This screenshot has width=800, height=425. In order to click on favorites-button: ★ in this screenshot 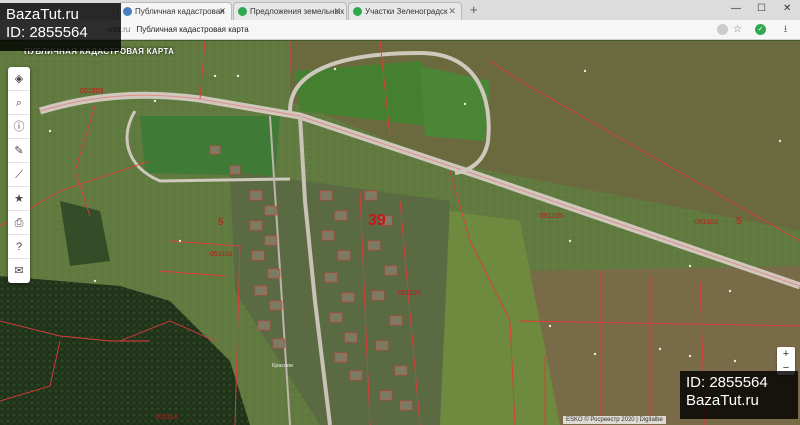, I will do `click(19, 199)`.